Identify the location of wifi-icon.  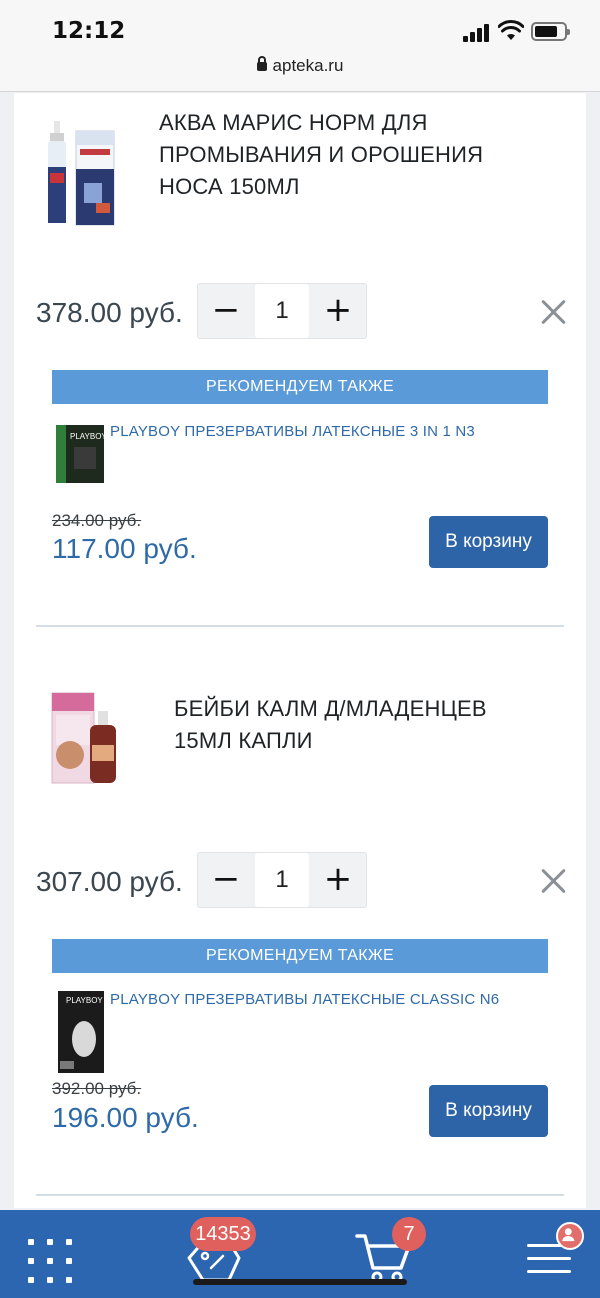
(511, 30).